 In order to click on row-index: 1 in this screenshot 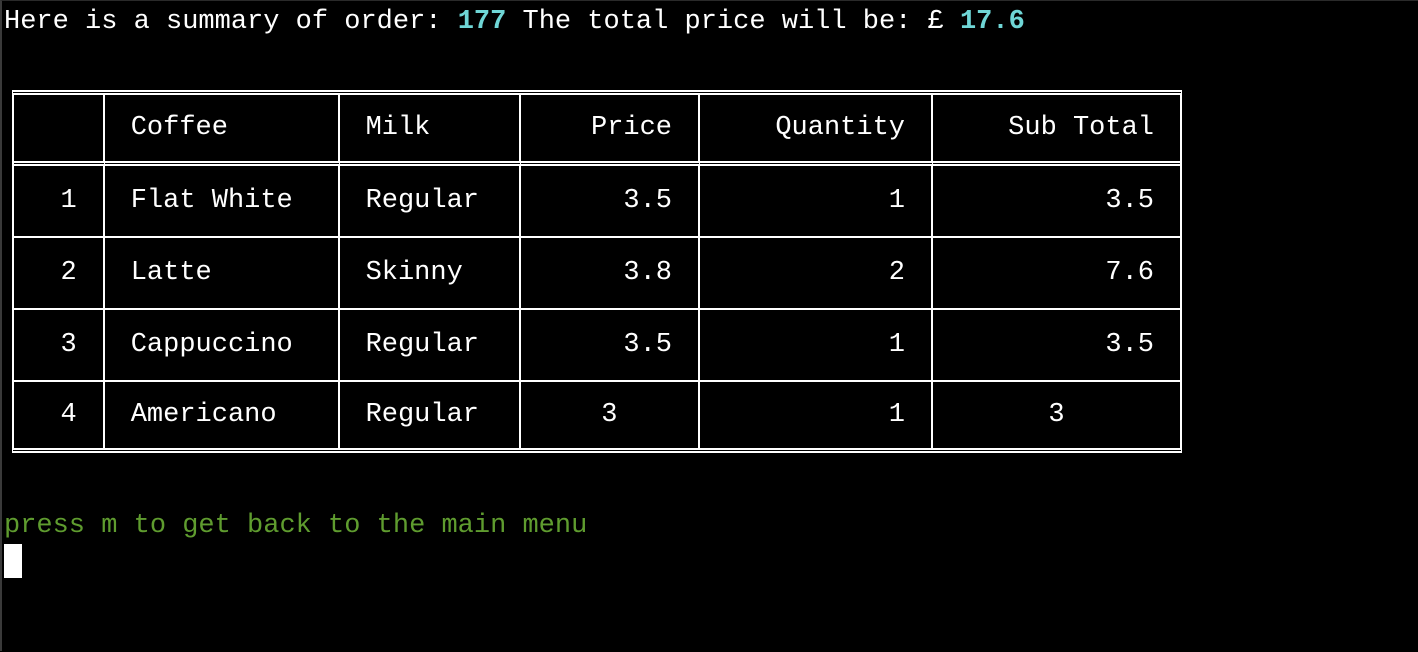, I will do `click(59, 202)`.